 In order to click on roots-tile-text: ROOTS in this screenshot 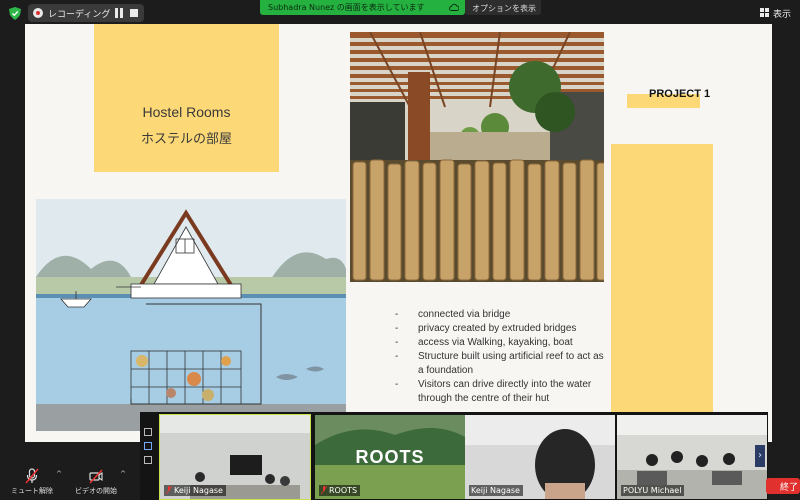, I will do `click(390, 457)`.